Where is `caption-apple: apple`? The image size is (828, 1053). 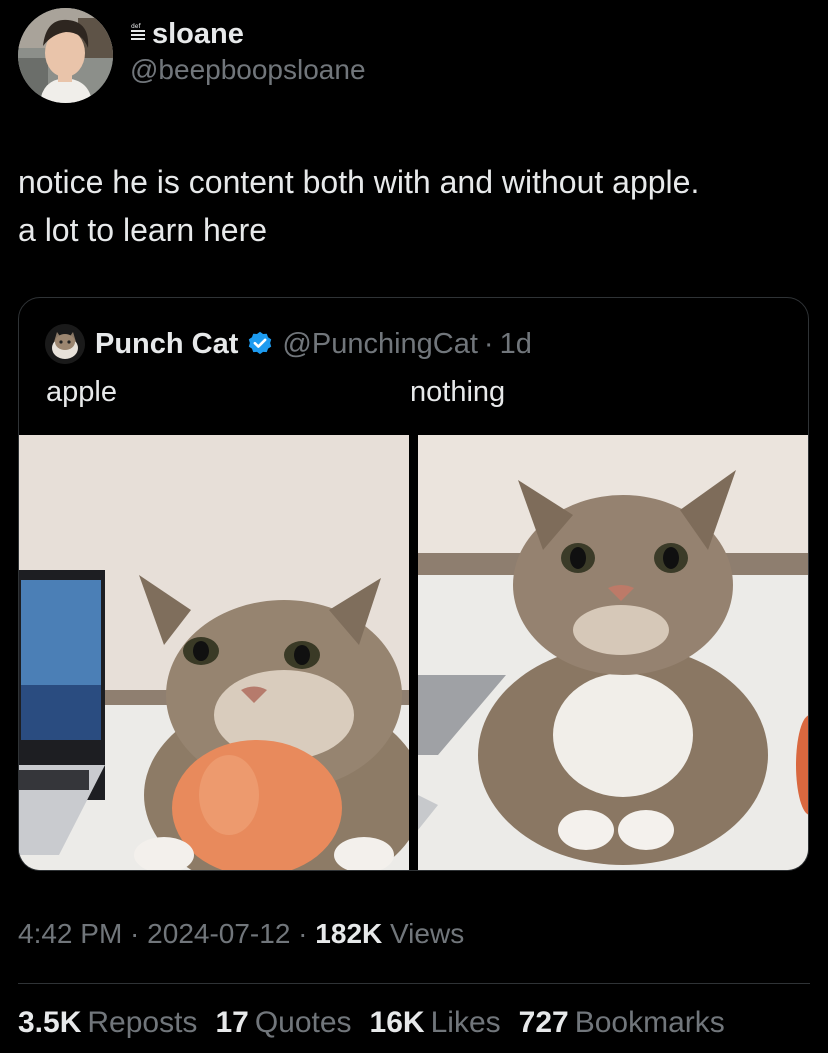
caption-apple: apple is located at coordinates (81, 392).